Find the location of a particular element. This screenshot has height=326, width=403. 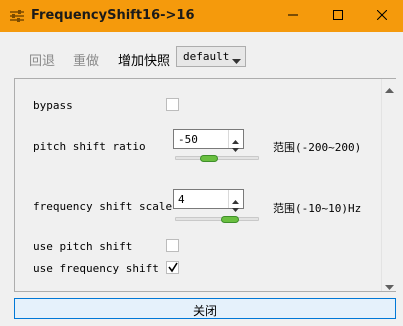

window-title: FrequencyShift16->16 is located at coordinates (113, 15).